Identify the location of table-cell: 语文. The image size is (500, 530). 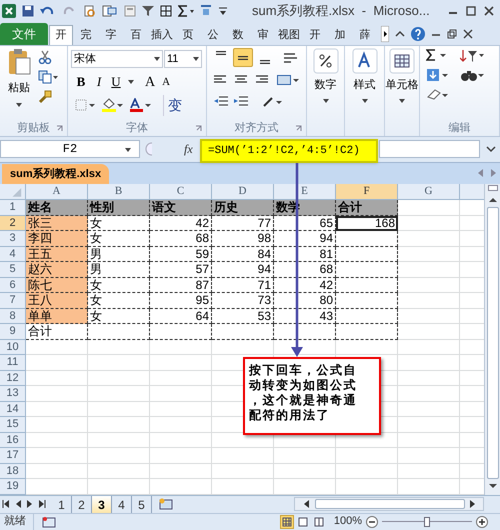
(181, 208).